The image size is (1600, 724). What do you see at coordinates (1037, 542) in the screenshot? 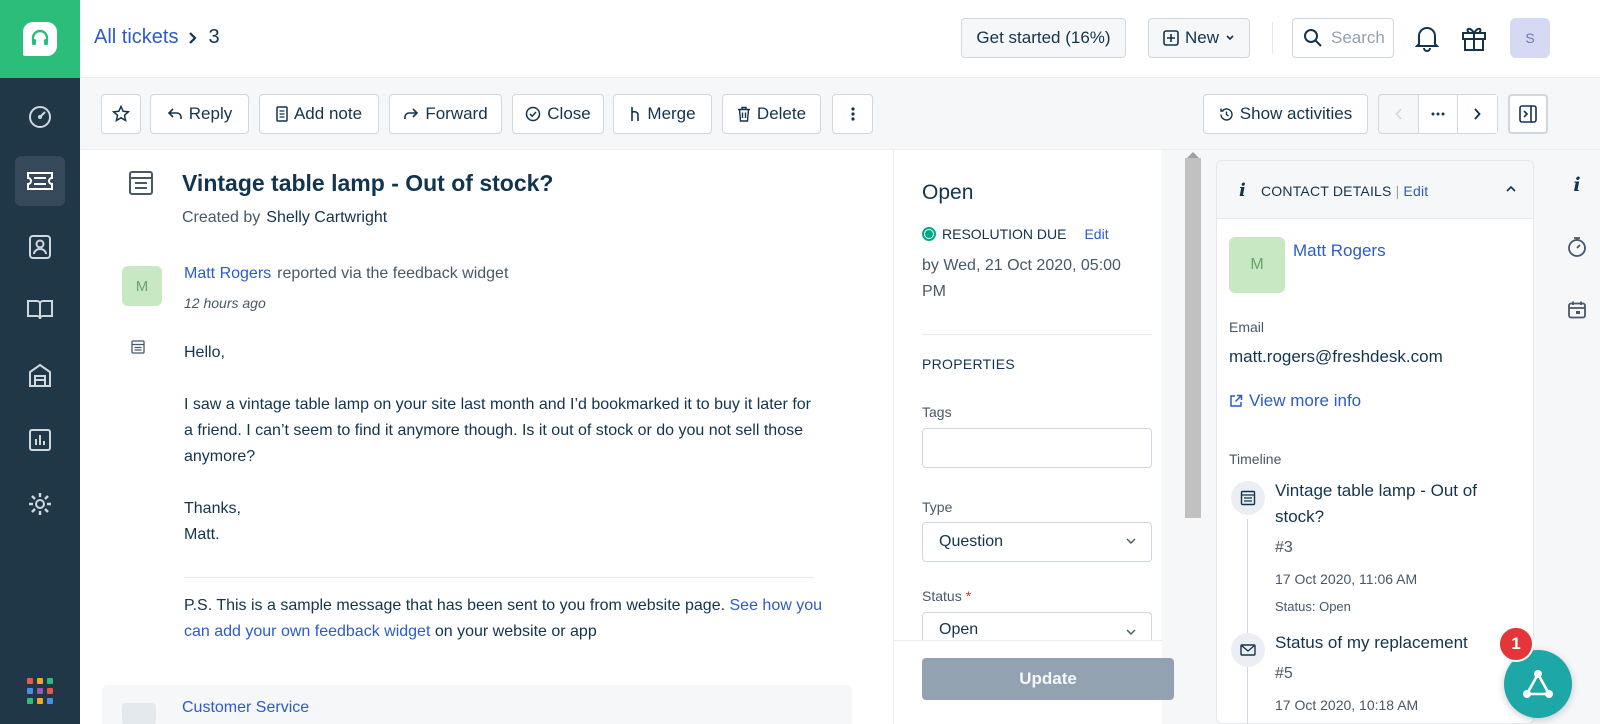
I see `type-select: Question` at bounding box center [1037, 542].